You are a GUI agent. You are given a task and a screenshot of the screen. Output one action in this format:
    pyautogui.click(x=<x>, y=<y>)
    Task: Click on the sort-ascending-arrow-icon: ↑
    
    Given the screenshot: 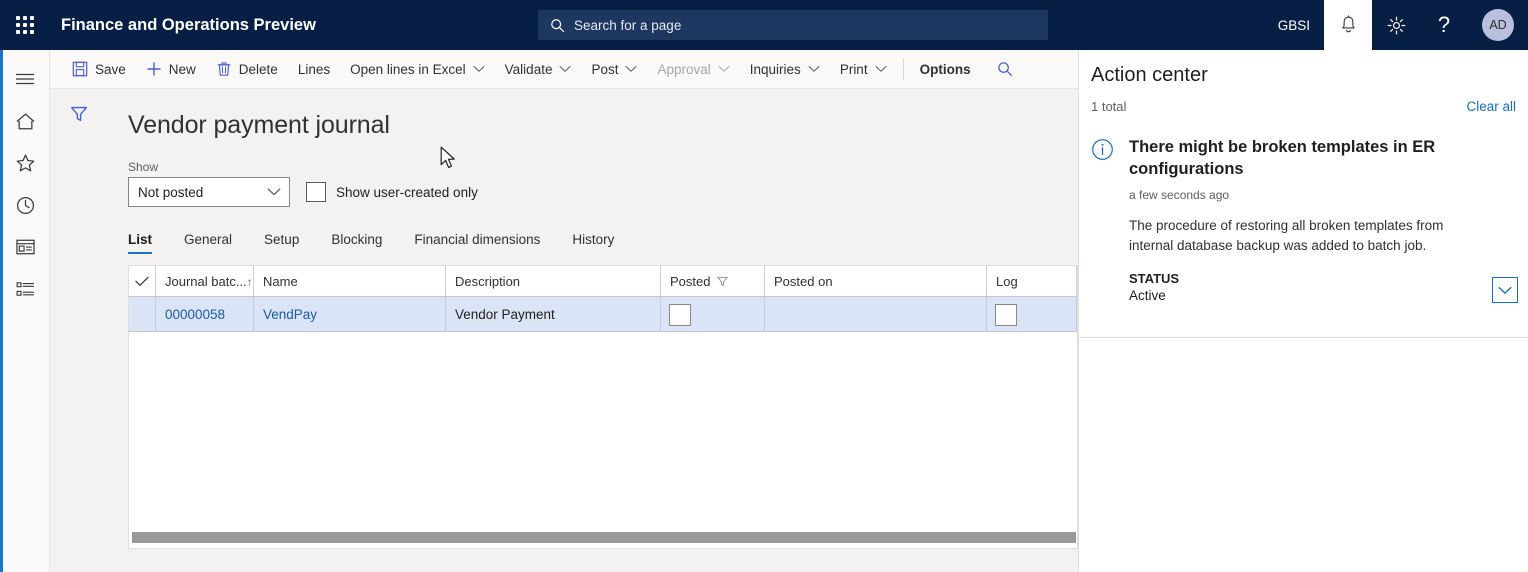 What is the action you would take?
    pyautogui.click(x=249, y=281)
    